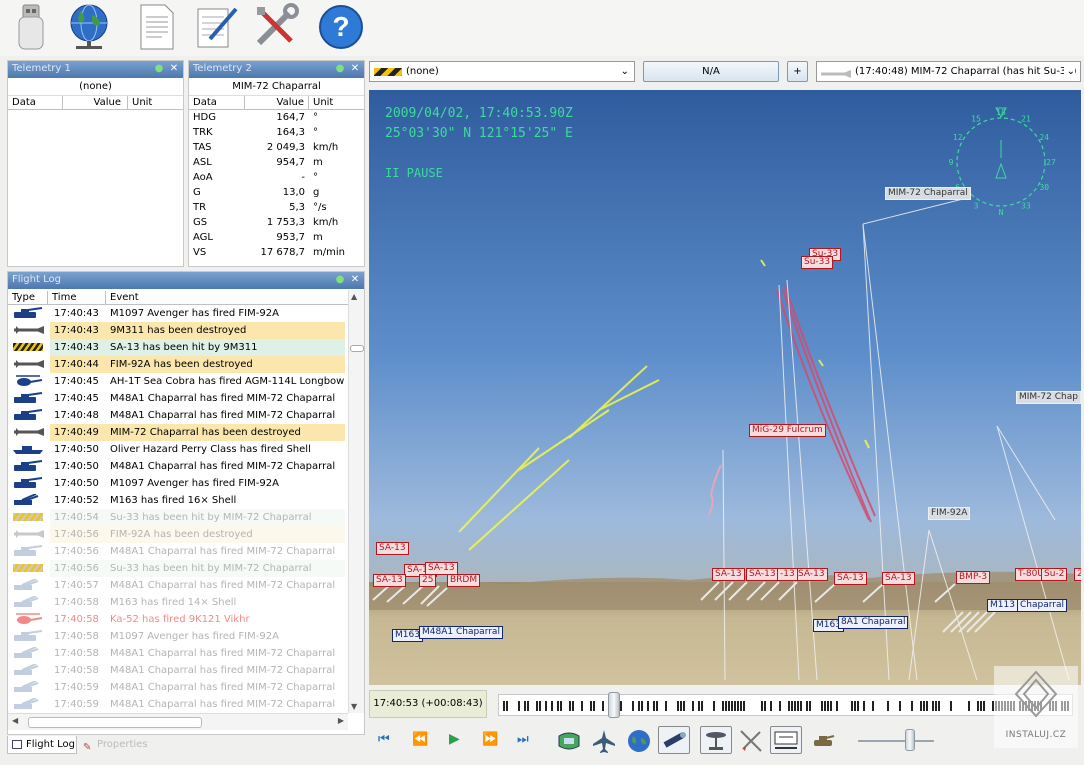  What do you see at coordinates (896, 740) in the screenshot?
I see `zoom-slider` at bounding box center [896, 740].